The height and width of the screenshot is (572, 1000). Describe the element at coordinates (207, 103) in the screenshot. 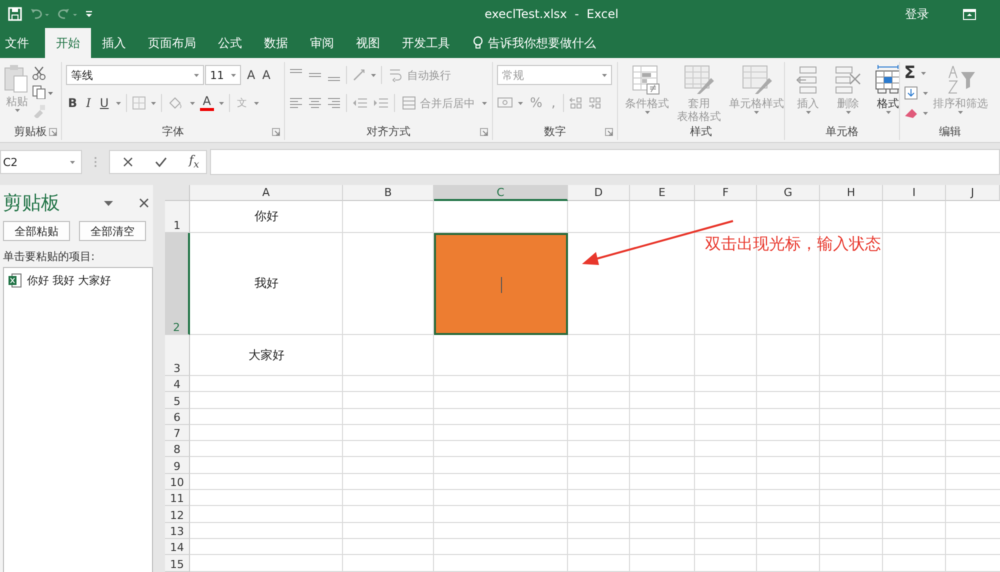

I see `font-color-button: A` at that location.